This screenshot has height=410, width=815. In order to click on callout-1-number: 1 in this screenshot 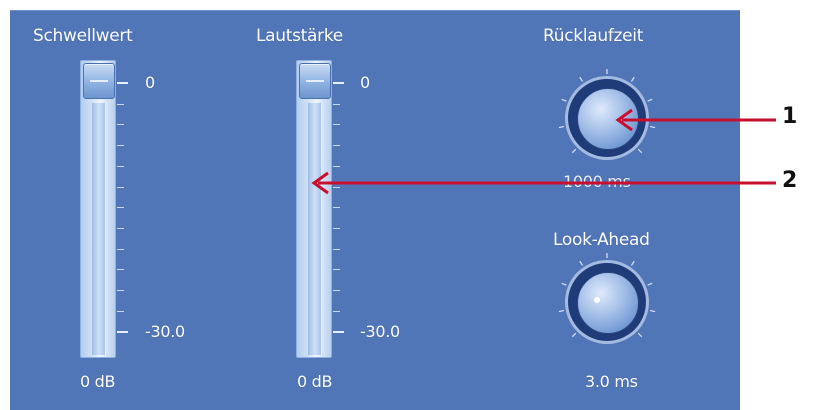, I will do `click(790, 116)`.